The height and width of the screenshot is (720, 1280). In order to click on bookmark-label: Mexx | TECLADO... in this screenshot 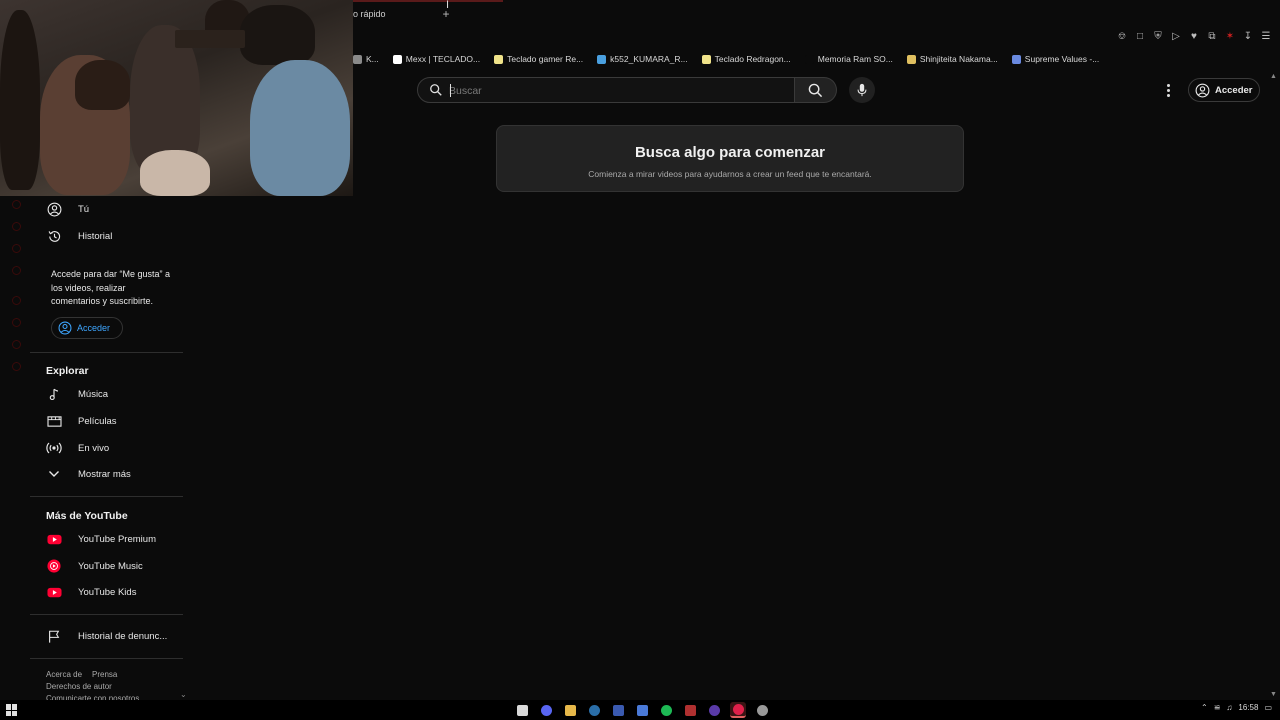, I will do `click(443, 59)`.